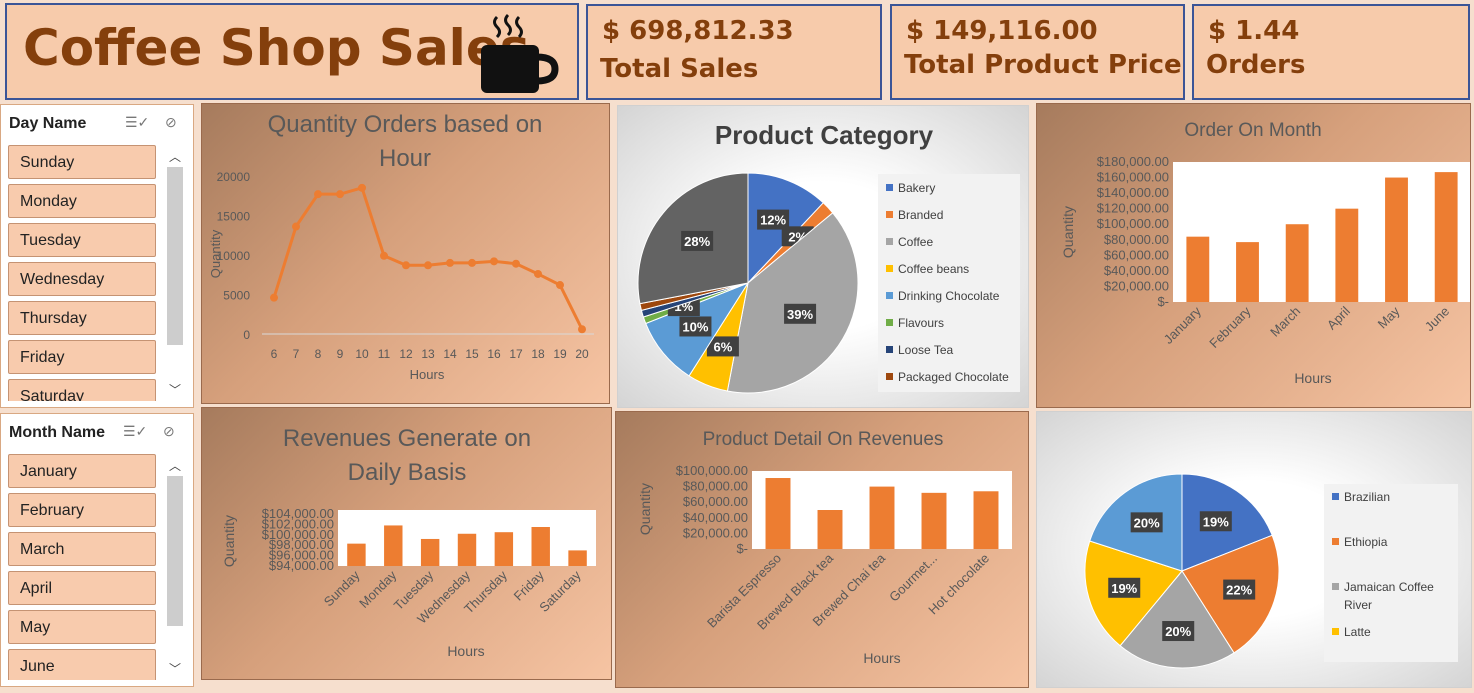  Describe the element at coordinates (1338, 317) in the screenshot. I see `x-tick-label: April` at that location.